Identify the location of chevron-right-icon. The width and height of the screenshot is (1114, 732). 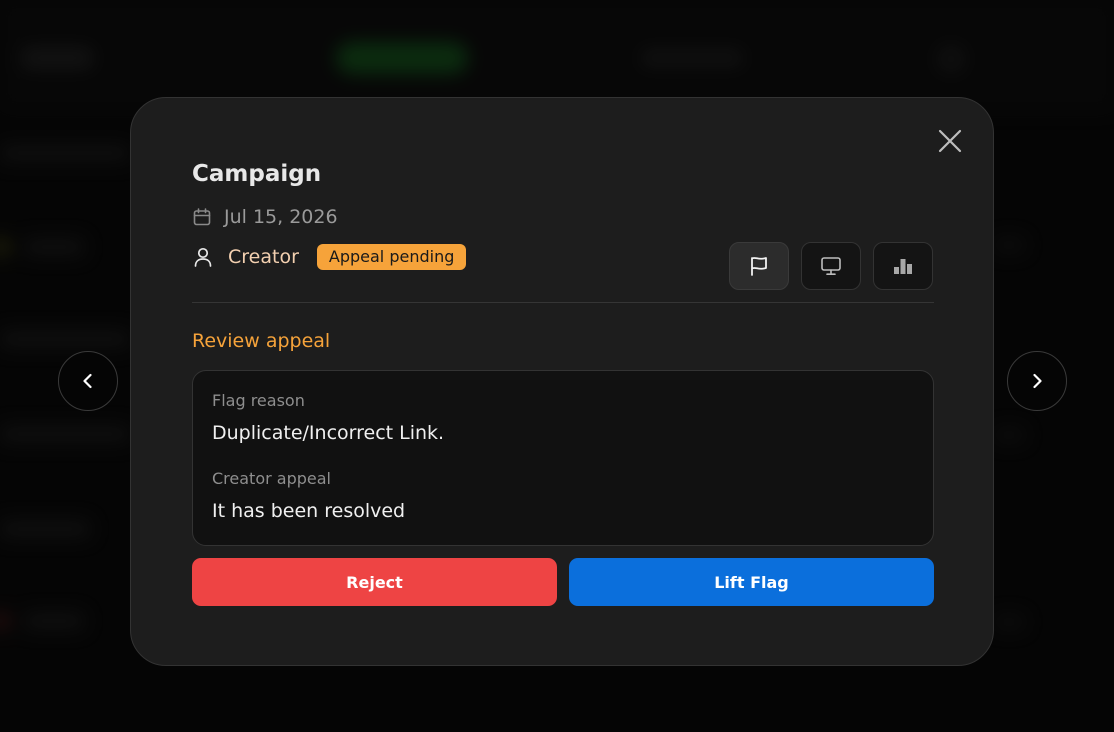
(1037, 381).